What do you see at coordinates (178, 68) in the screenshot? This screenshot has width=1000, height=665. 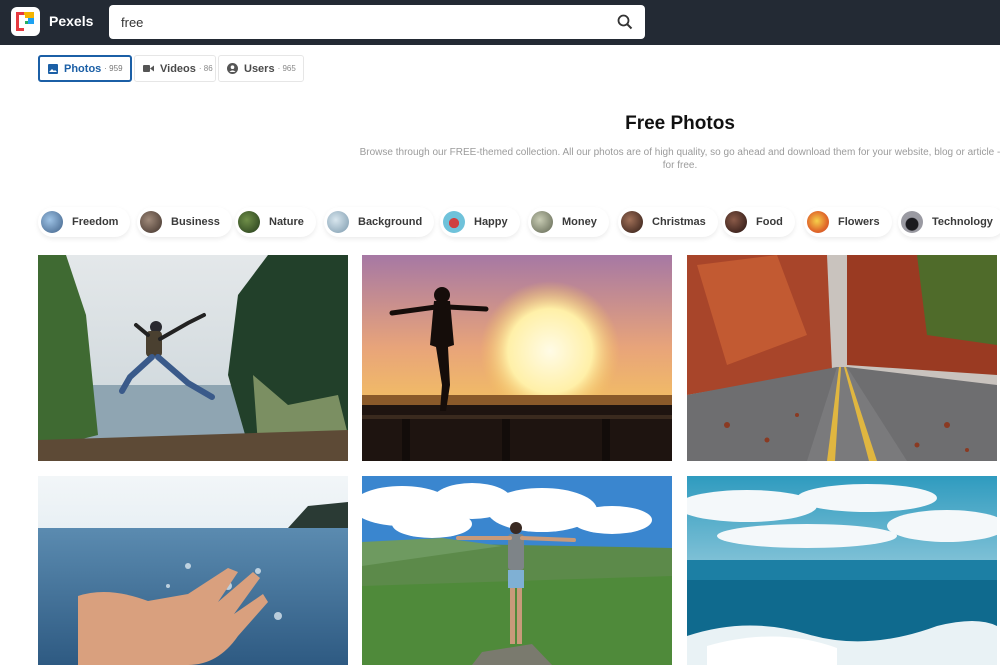 I see `tab-videos-label: Videos` at bounding box center [178, 68].